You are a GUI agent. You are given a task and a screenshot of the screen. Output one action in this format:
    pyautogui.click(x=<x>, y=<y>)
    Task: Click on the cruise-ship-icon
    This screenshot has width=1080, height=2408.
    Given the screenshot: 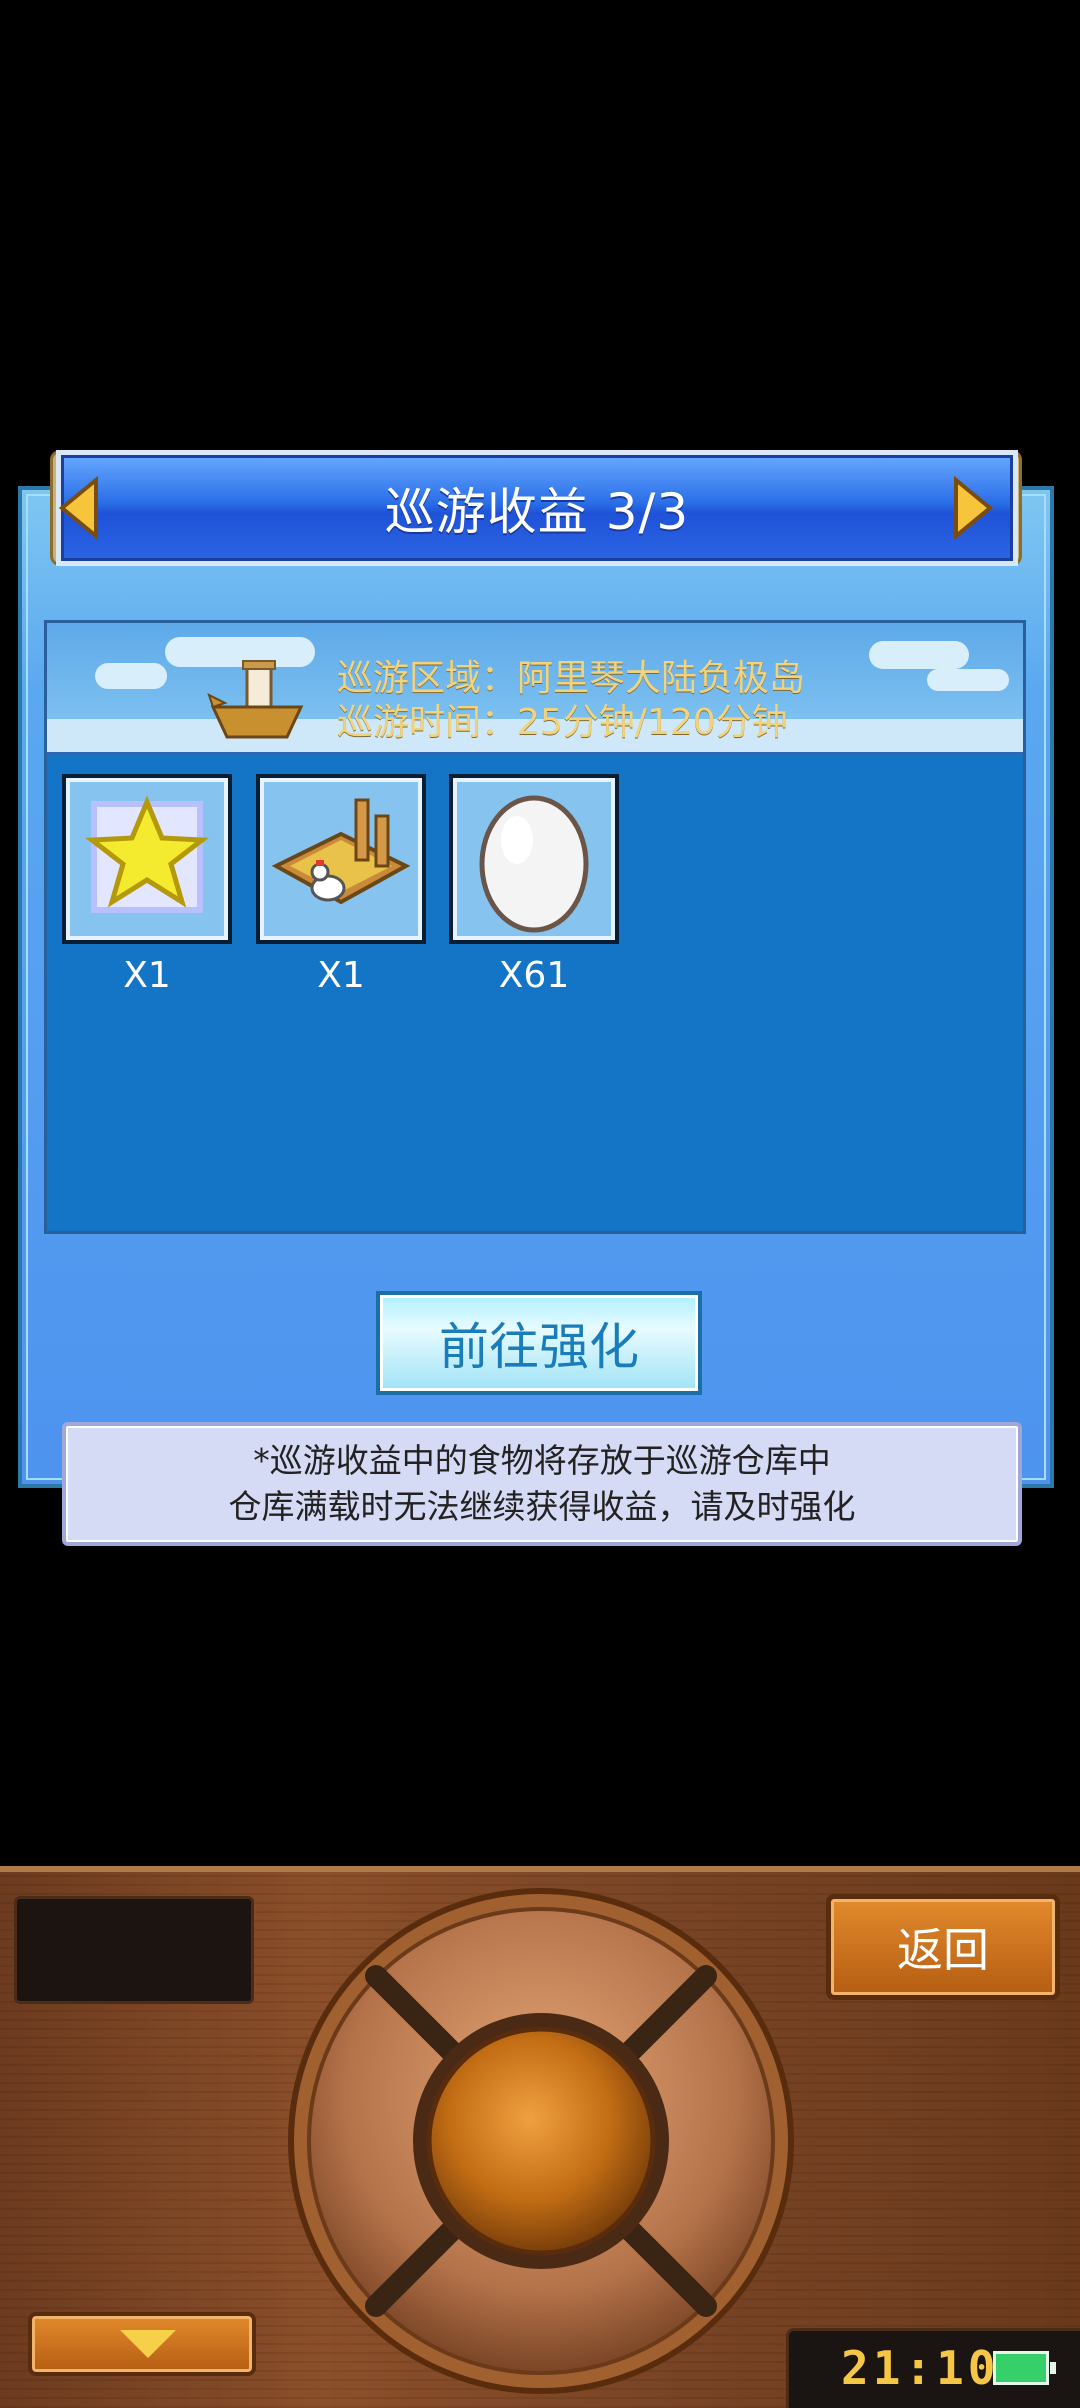 What is the action you would take?
    pyautogui.click(x=255, y=699)
    